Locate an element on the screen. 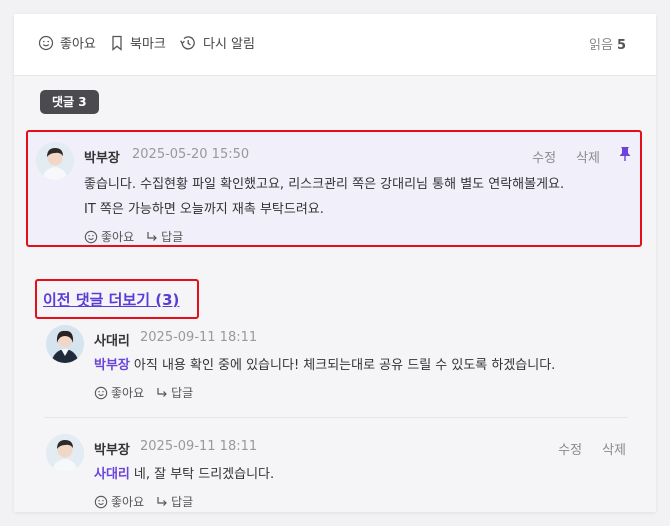 The height and width of the screenshot is (526, 670). like-action: 좋아요 is located at coordinates (67, 42).